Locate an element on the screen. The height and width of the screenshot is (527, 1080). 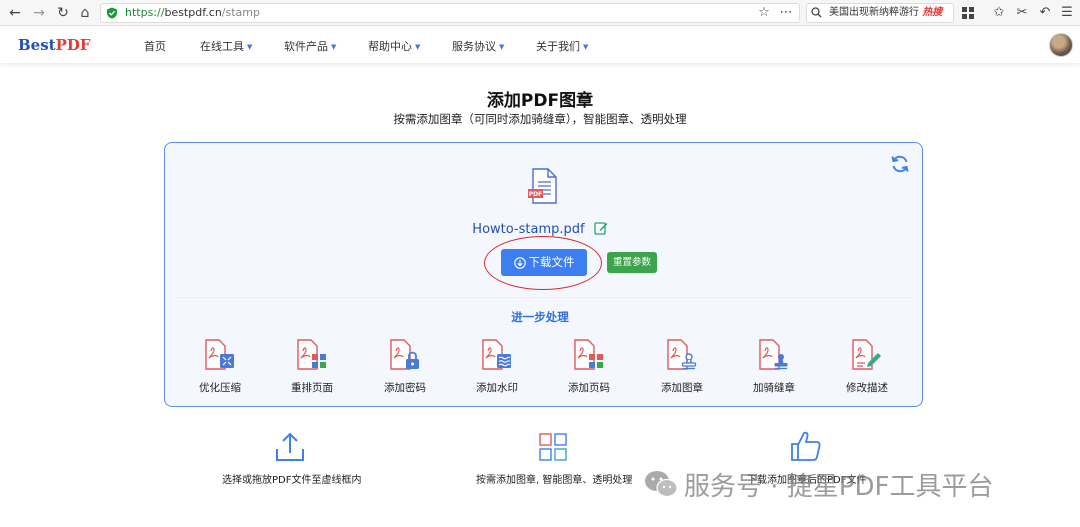
feature-upload-text: 选择或拖放PDF文件至虚线框内 is located at coordinates (292, 480).